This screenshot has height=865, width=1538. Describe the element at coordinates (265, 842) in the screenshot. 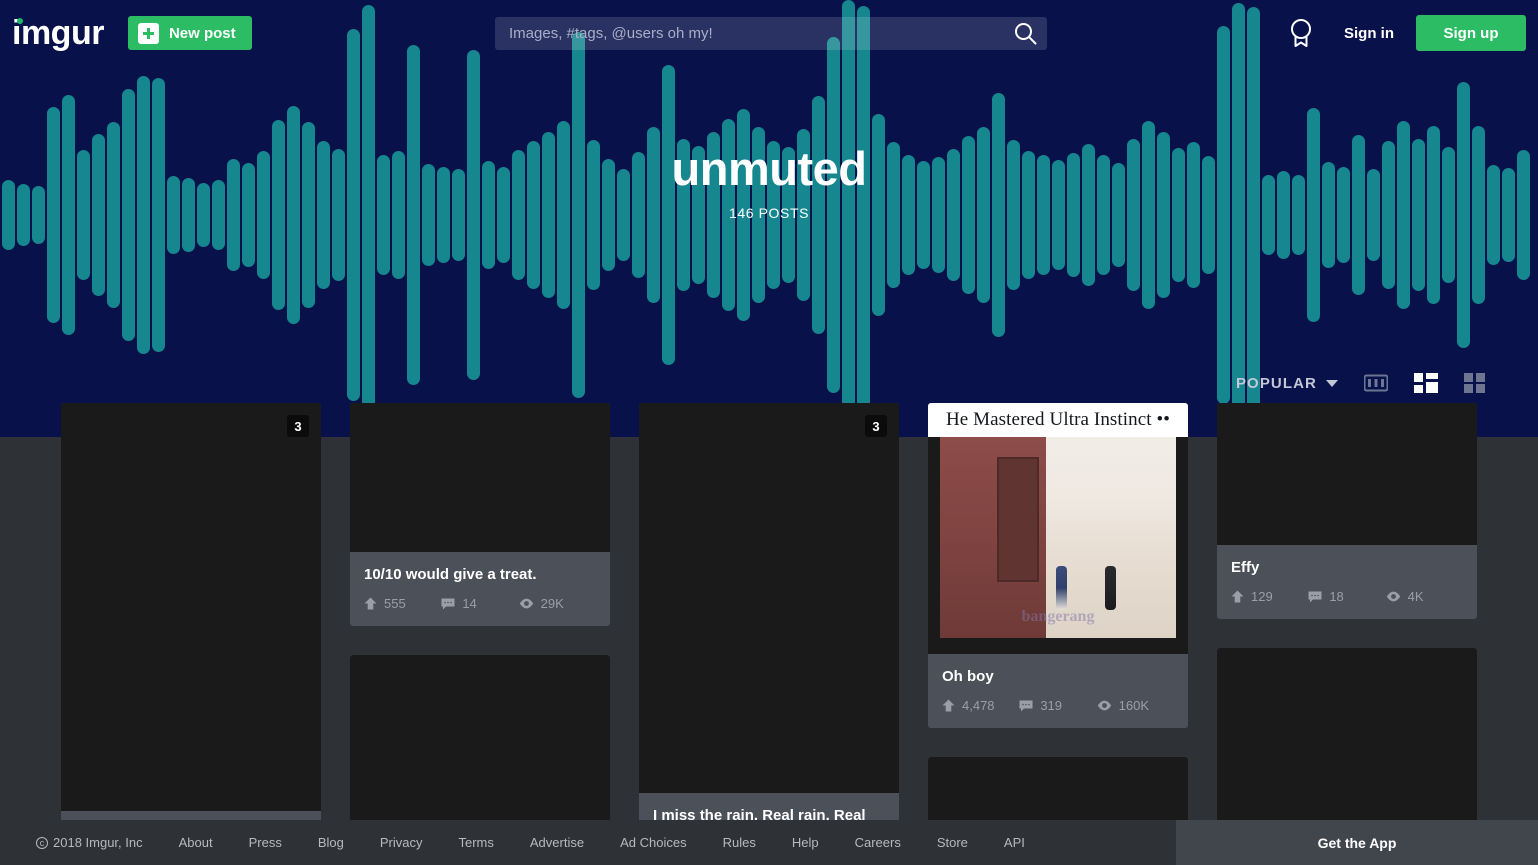

I see `footer-link-press: Press` at that location.